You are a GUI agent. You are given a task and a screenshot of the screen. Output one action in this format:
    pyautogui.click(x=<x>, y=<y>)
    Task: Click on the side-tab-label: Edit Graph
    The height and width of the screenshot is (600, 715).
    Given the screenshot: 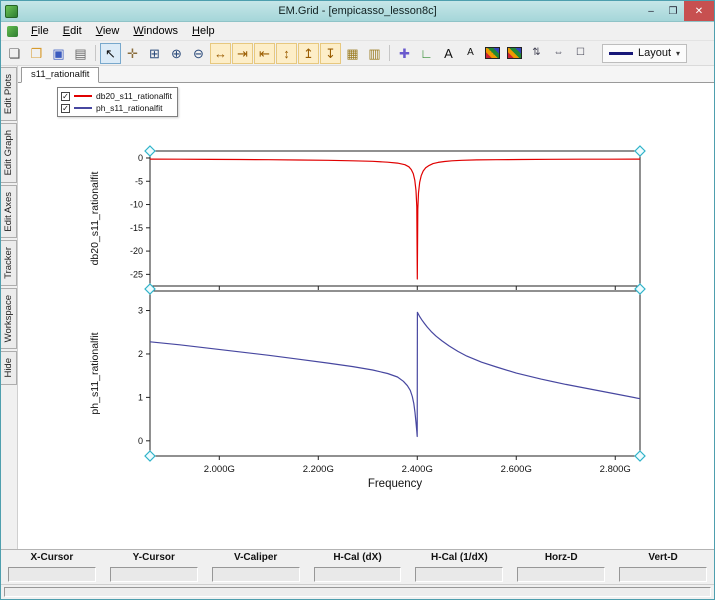 What is the action you would take?
    pyautogui.click(x=8, y=153)
    